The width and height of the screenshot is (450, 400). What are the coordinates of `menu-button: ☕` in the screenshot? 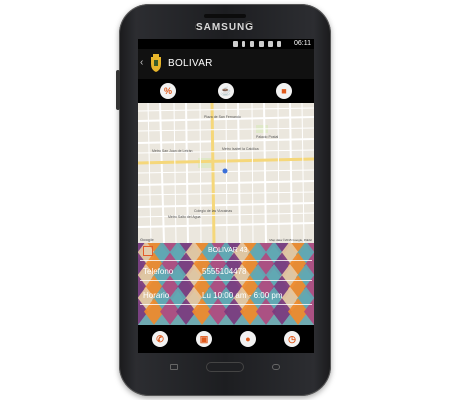 It's located at (226, 91).